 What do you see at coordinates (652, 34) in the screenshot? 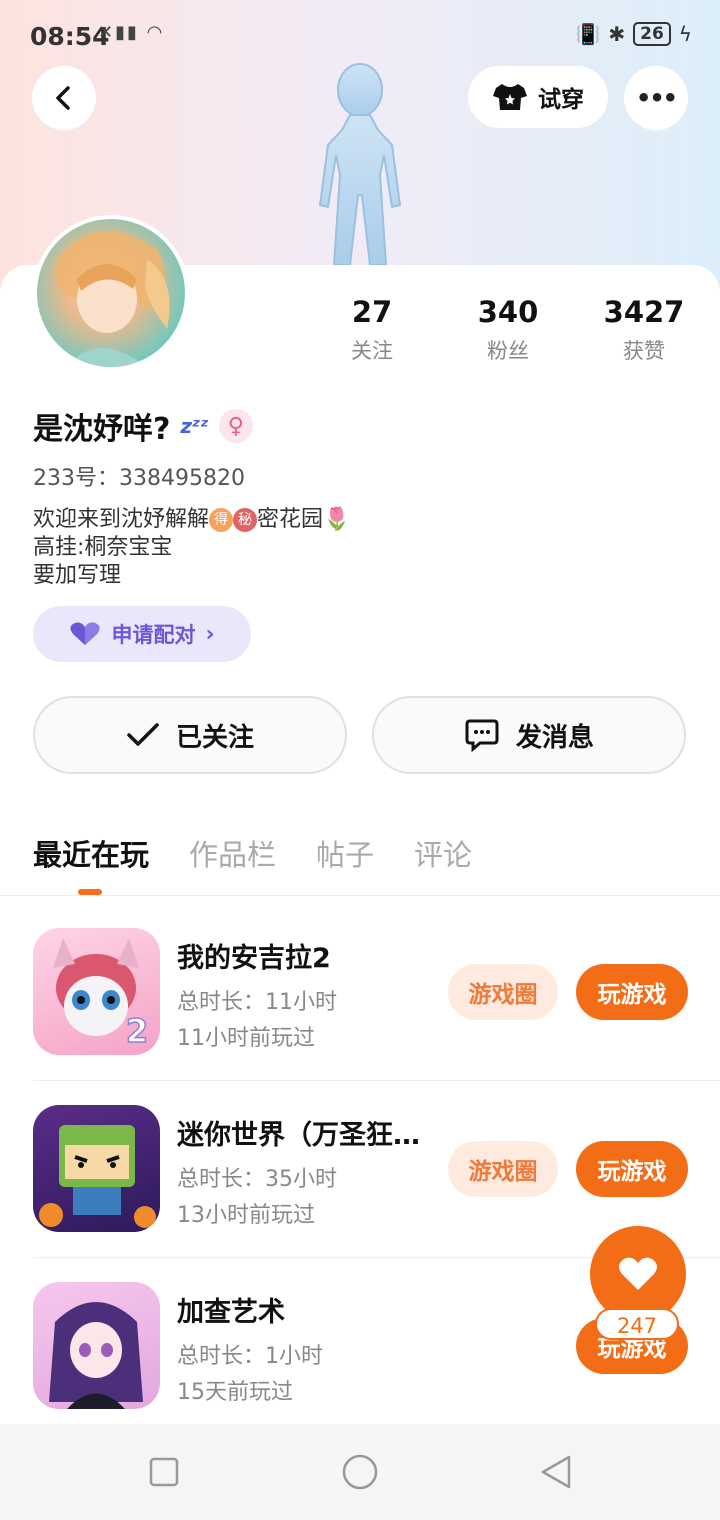
I see `battery-icon: 26` at bounding box center [652, 34].